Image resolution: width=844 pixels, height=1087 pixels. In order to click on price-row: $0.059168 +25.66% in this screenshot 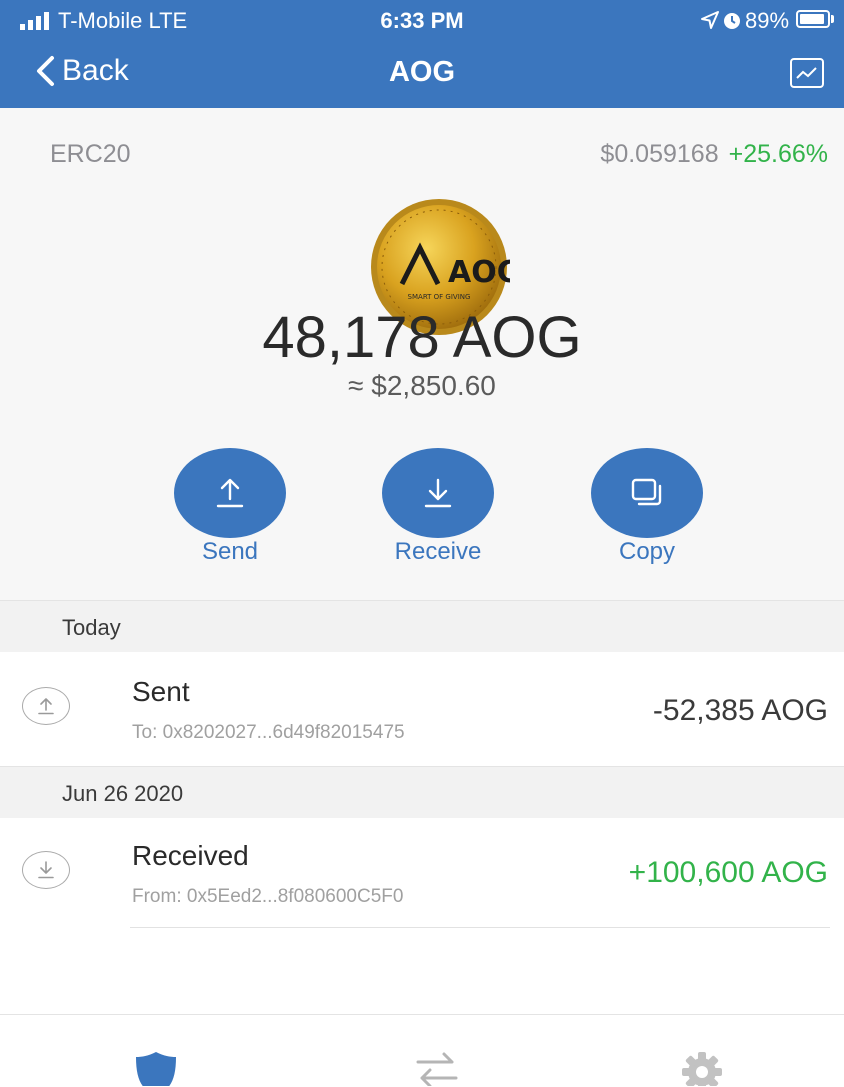, I will do `click(714, 154)`.